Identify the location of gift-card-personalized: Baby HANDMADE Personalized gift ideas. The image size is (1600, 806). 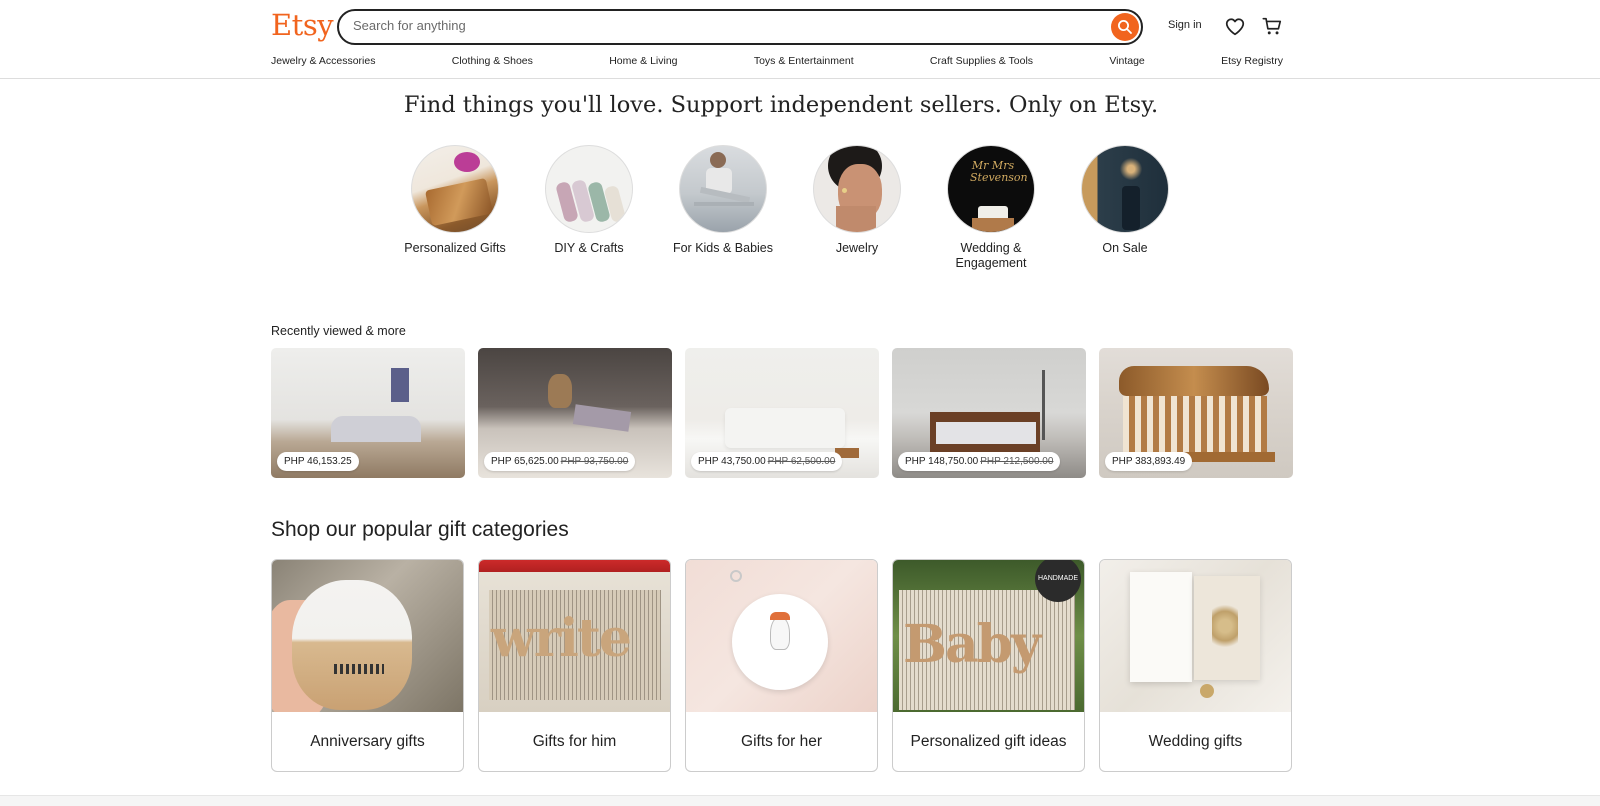
(988, 665).